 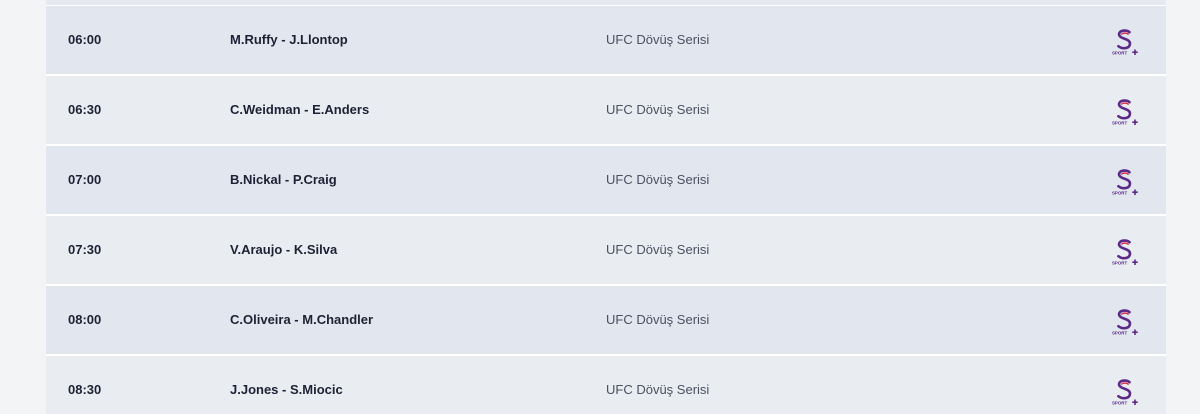 I want to click on broadcast-time: 07:00, so click(x=85, y=179).